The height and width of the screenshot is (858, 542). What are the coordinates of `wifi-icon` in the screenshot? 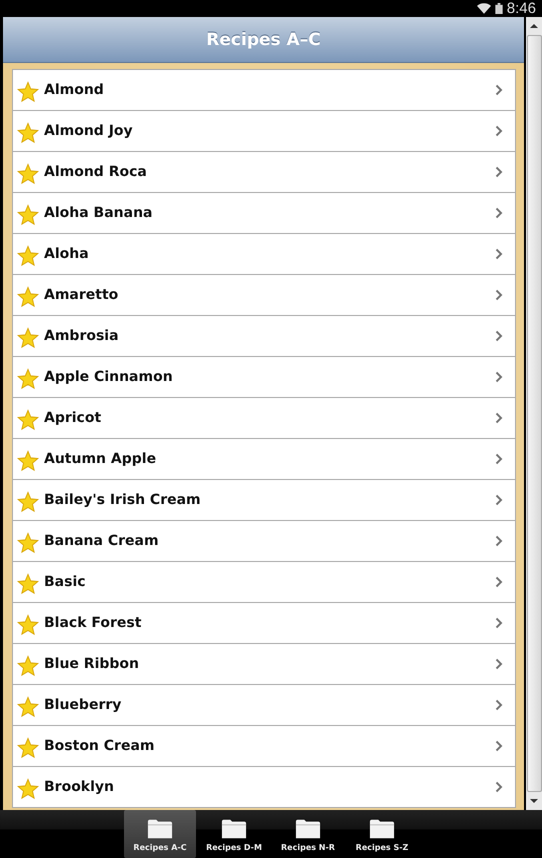 It's located at (483, 8).